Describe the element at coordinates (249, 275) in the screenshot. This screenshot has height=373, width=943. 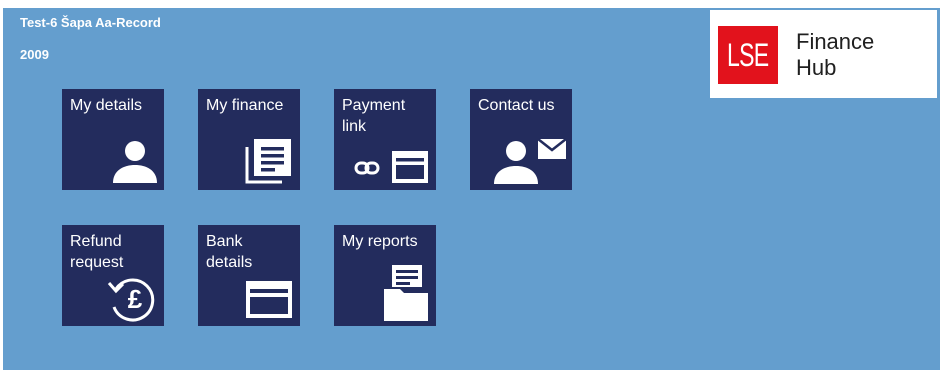
I see `tile-bank-details: Bank details` at that location.